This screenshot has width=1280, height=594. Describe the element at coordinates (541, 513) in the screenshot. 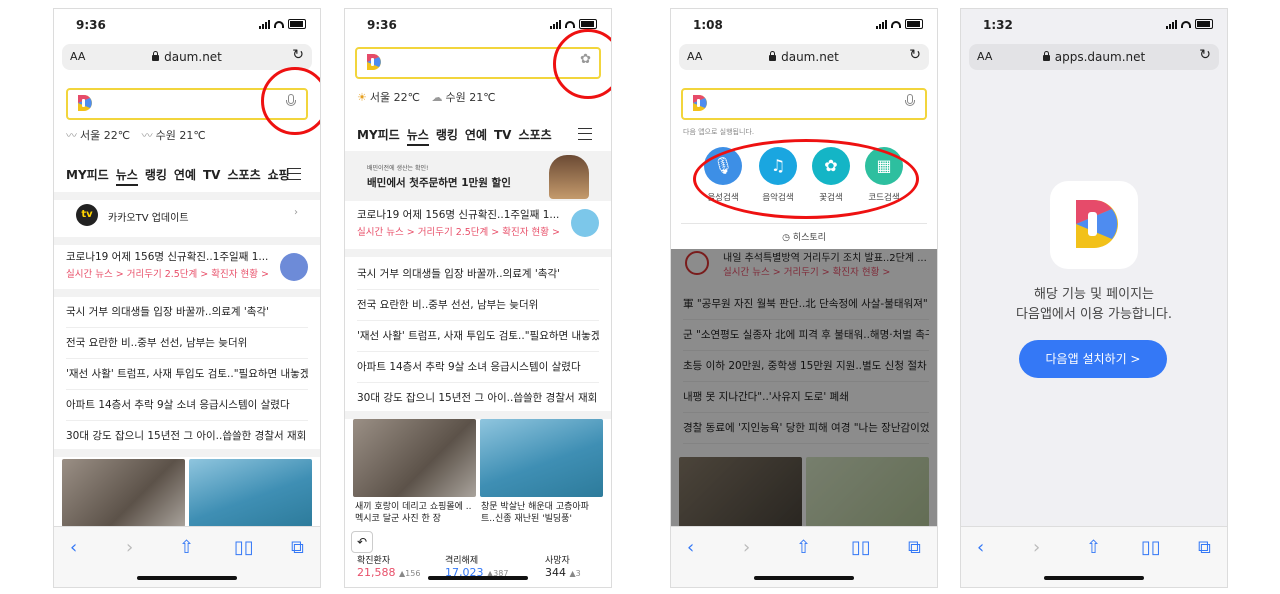

I see `photo-caption-2: 창문 박살난 해운대 고층아파 트..신종 재난된 '빌딩풍'` at that location.